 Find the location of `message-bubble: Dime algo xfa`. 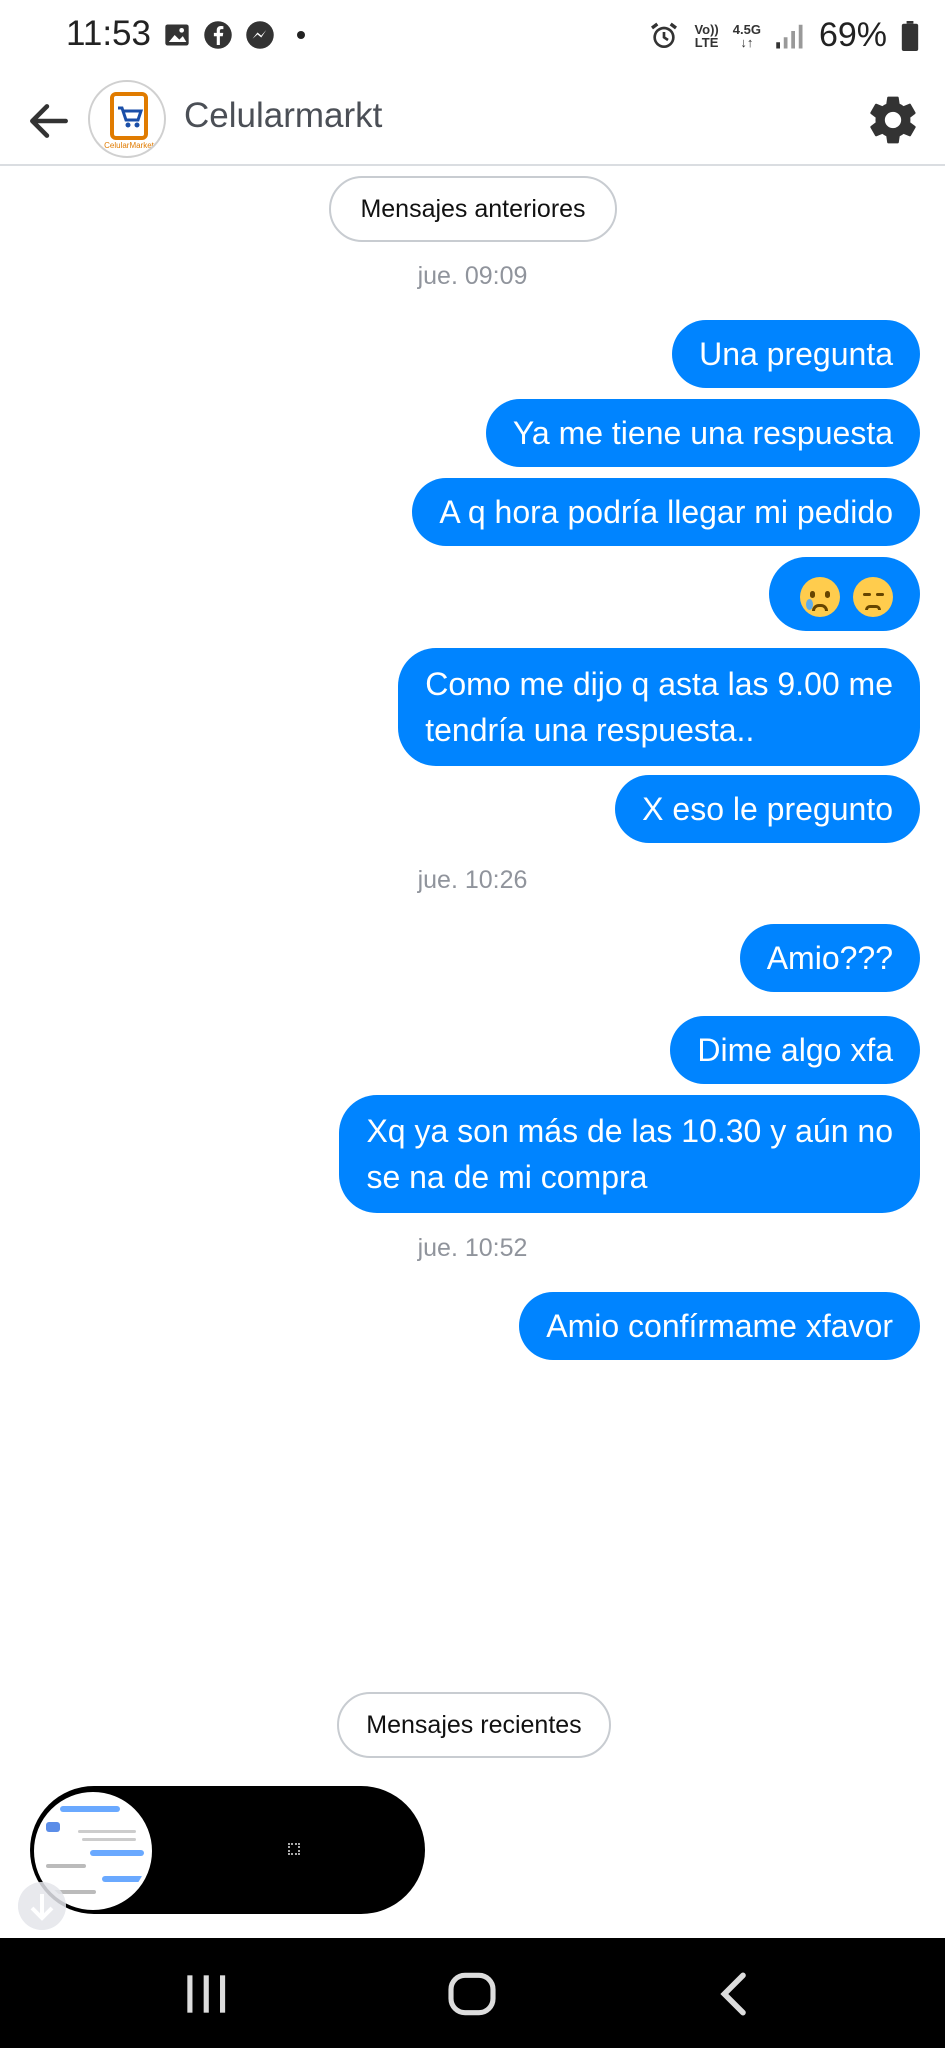

message-bubble: Dime algo xfa is located at coordinates (795, 1050).